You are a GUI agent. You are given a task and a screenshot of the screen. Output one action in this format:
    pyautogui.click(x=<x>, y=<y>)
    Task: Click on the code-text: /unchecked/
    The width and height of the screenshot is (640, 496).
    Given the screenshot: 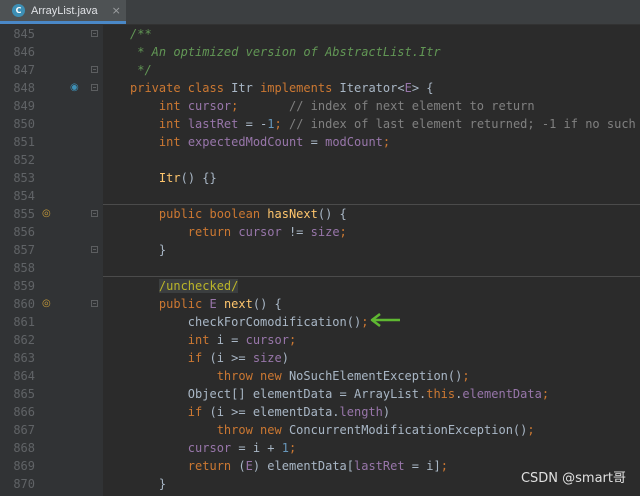 What is the action you would take?
    pyautogui.click(x=198, y=286)
    